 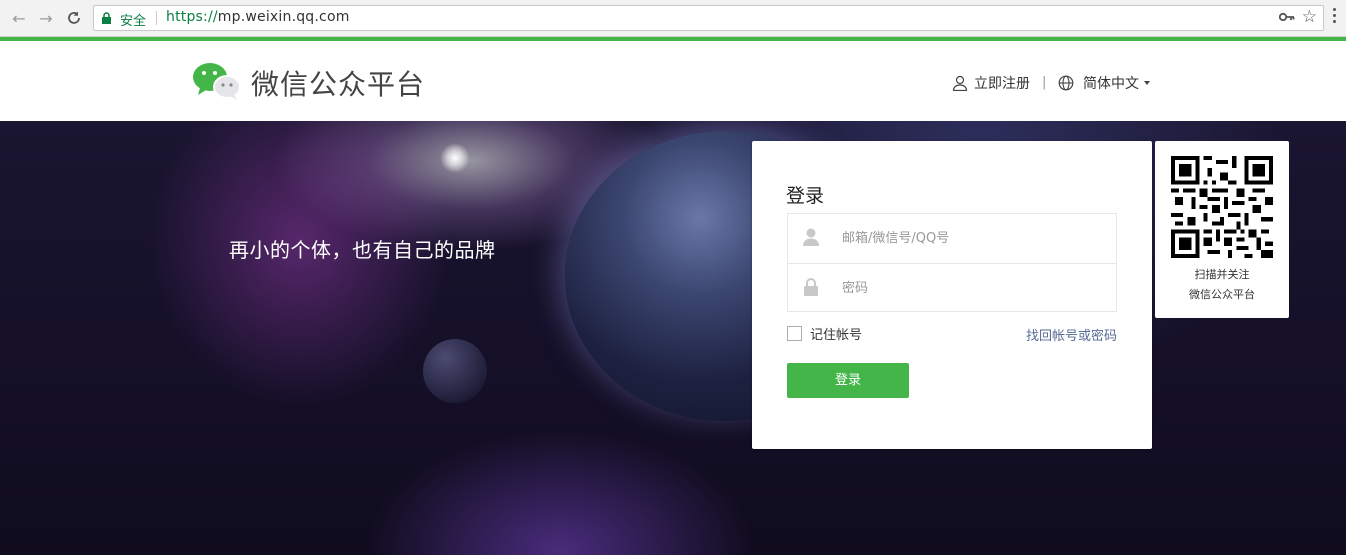 I want to click on qr-caption-line1: 扫描并关注, so click(x=1222, y=274).